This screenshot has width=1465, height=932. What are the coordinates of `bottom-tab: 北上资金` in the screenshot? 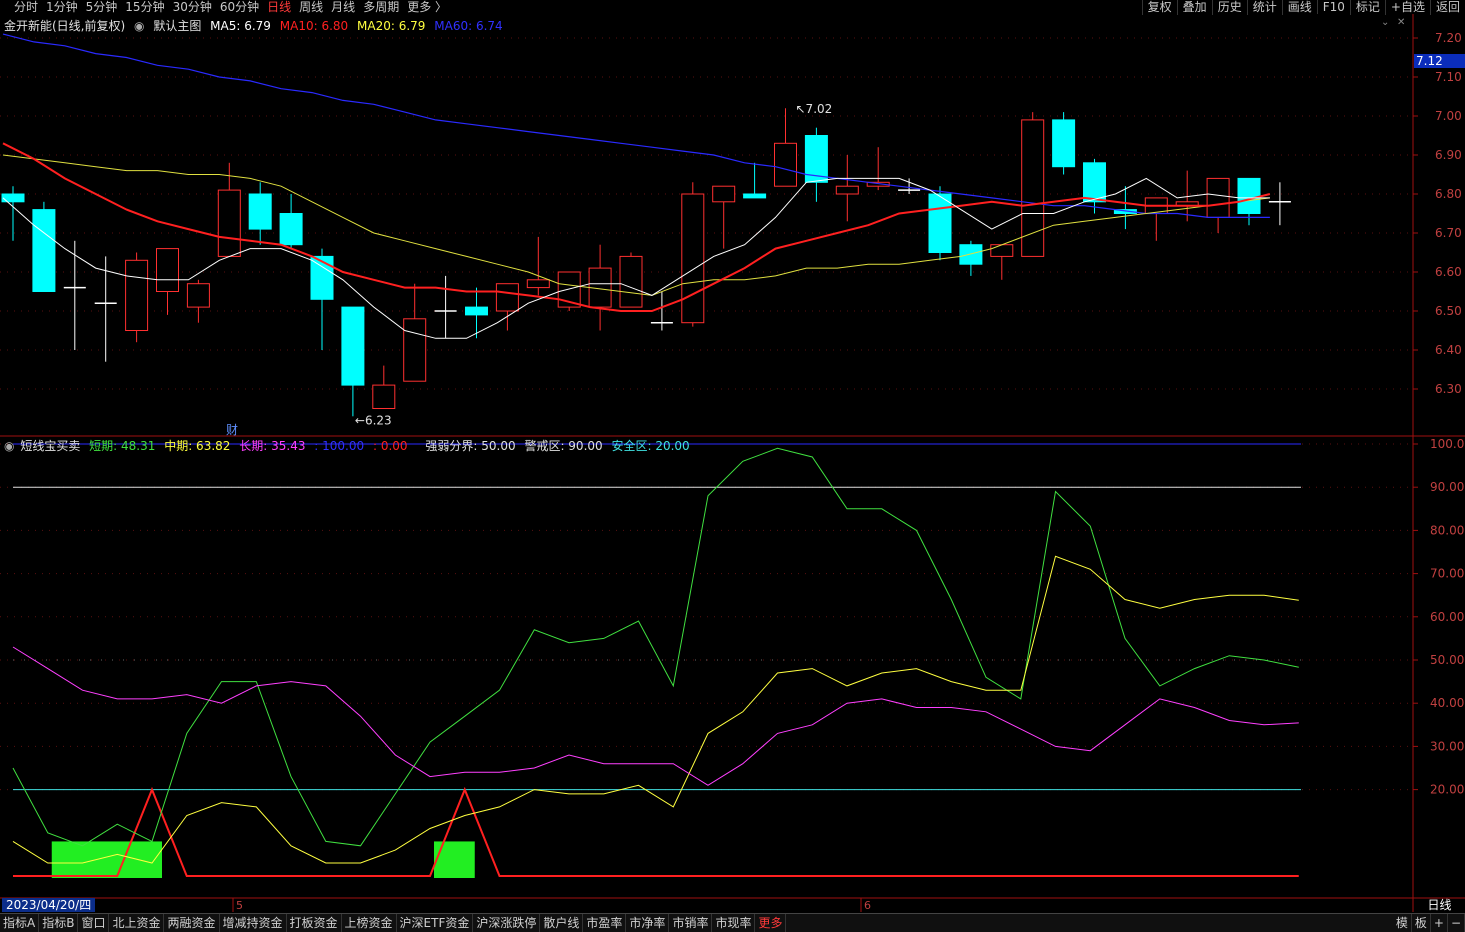 It's located at (137, 923).